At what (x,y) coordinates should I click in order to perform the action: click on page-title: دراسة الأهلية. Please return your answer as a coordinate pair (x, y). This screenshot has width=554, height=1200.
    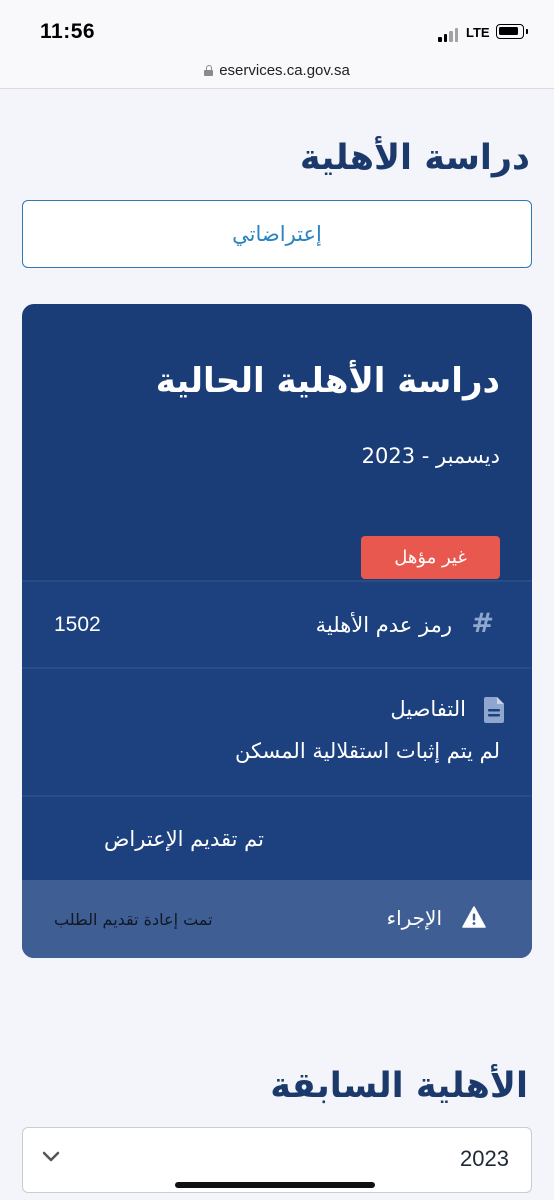
    Looking at the image, I should click on (414, 158).